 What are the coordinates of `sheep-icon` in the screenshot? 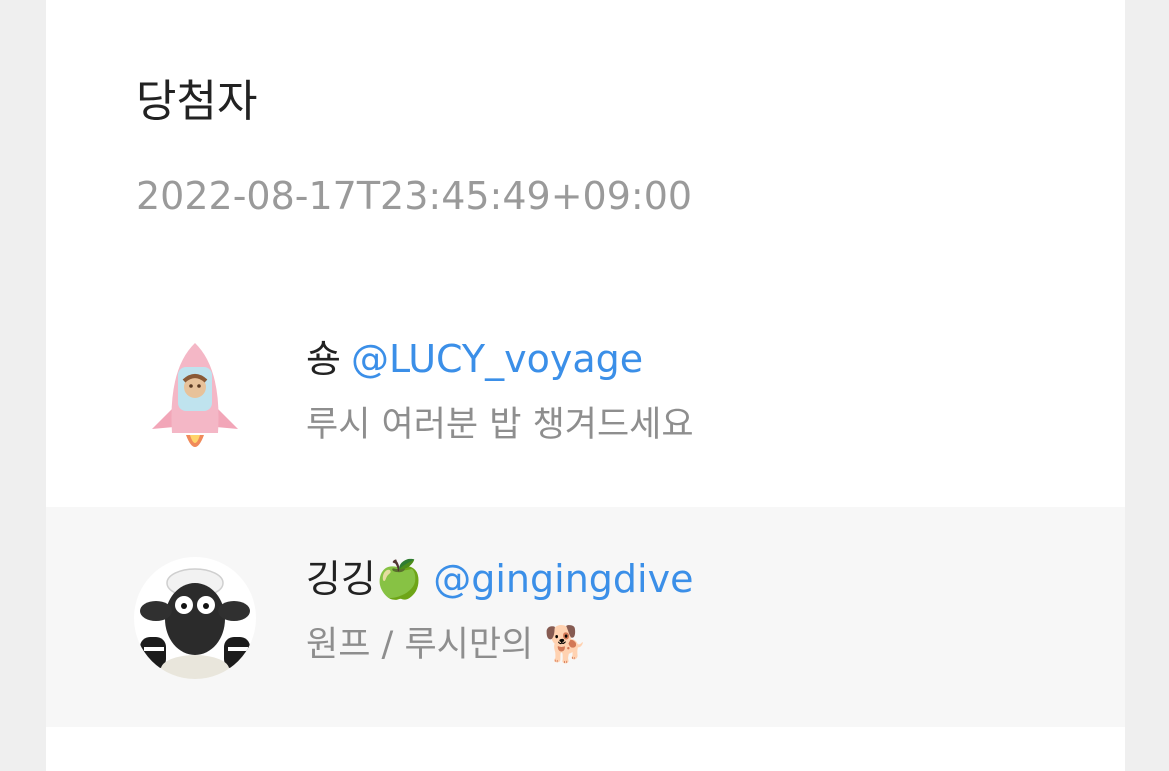 It's located at (195, 618).